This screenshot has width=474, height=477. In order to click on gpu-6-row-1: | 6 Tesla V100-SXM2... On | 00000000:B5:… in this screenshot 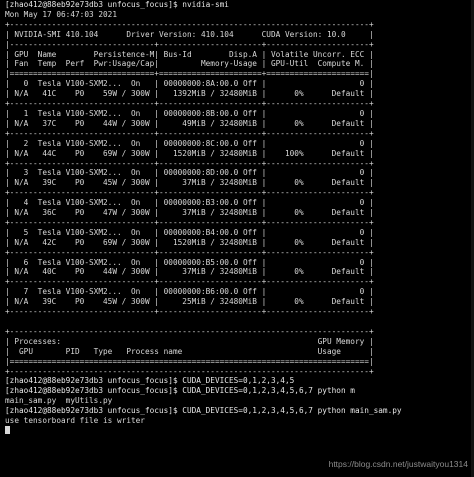, I will do `click(189, 262)`.